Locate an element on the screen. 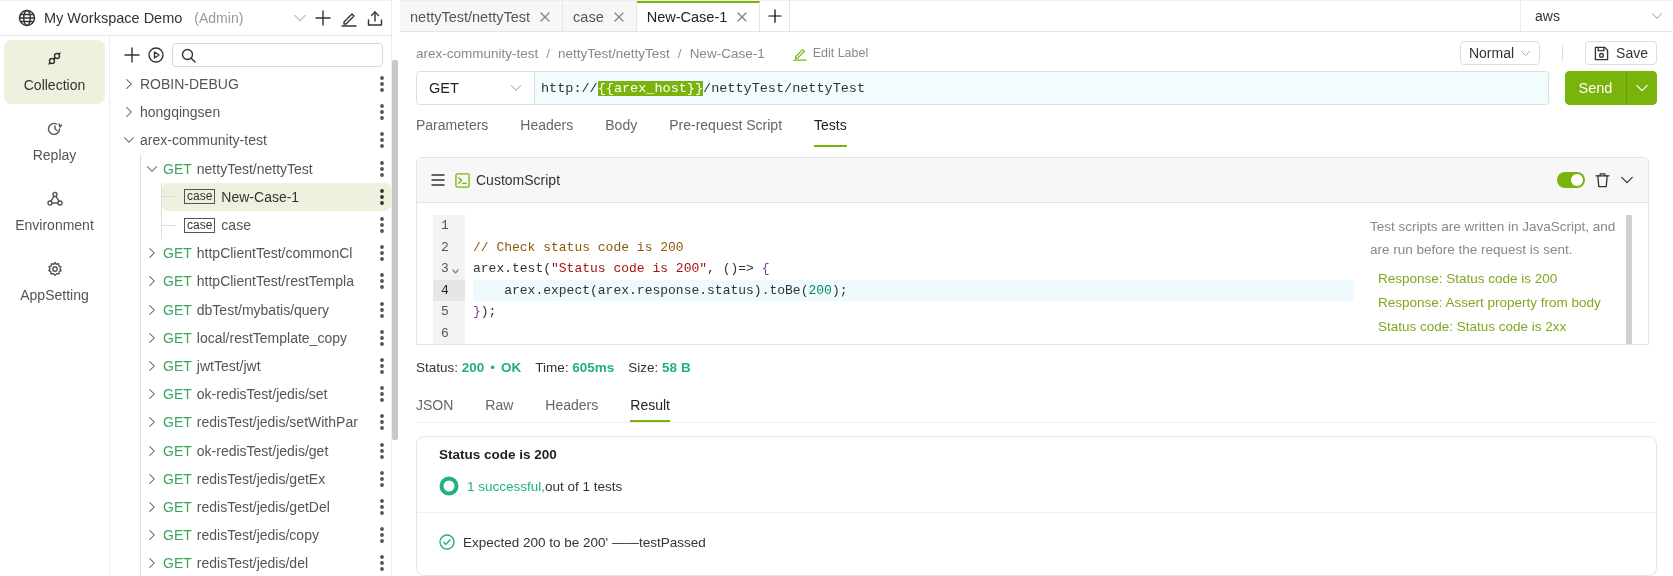  tree-item: GET httpClientTest/commonCl is located at coordinates (266, 253).